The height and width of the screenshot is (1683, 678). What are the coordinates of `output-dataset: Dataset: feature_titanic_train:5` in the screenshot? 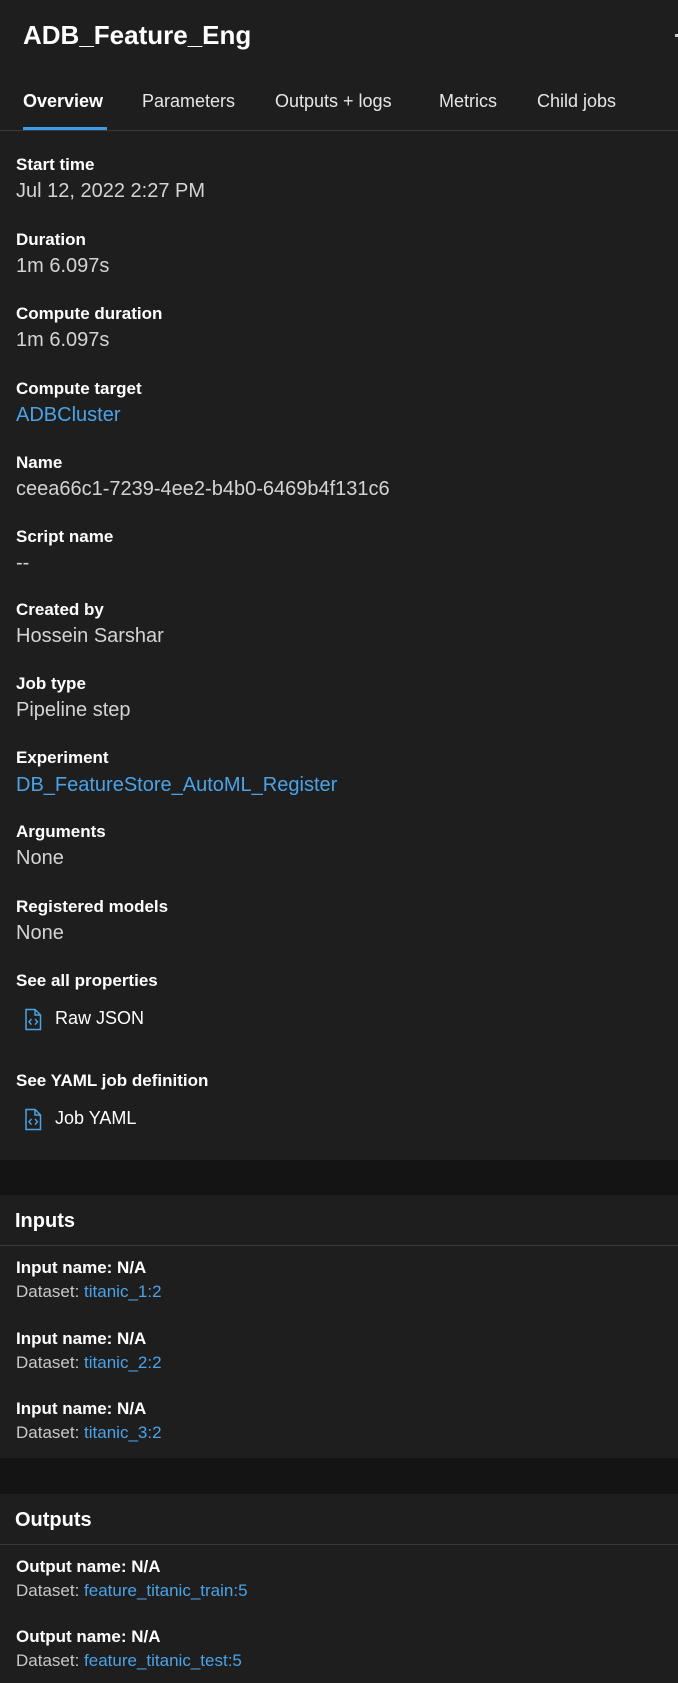 It's located at (132, 1591).